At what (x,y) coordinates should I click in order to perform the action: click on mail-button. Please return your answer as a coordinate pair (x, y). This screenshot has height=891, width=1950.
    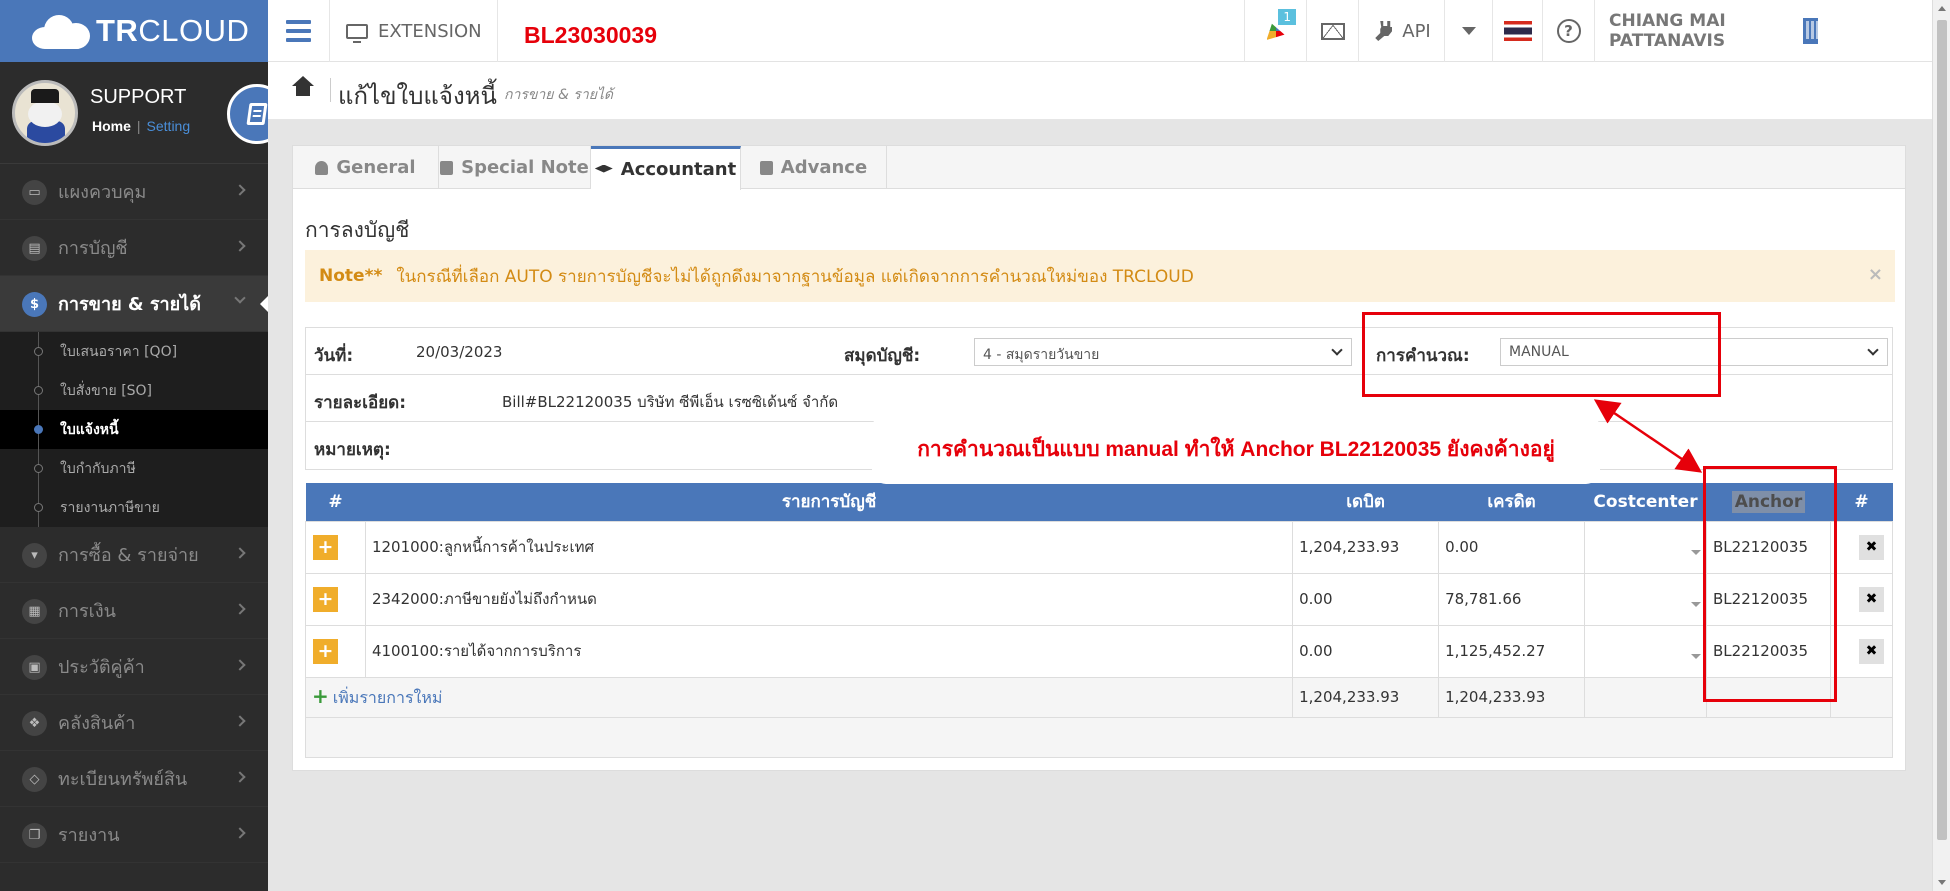
    Looking at the image, I should click on (1332, 31).